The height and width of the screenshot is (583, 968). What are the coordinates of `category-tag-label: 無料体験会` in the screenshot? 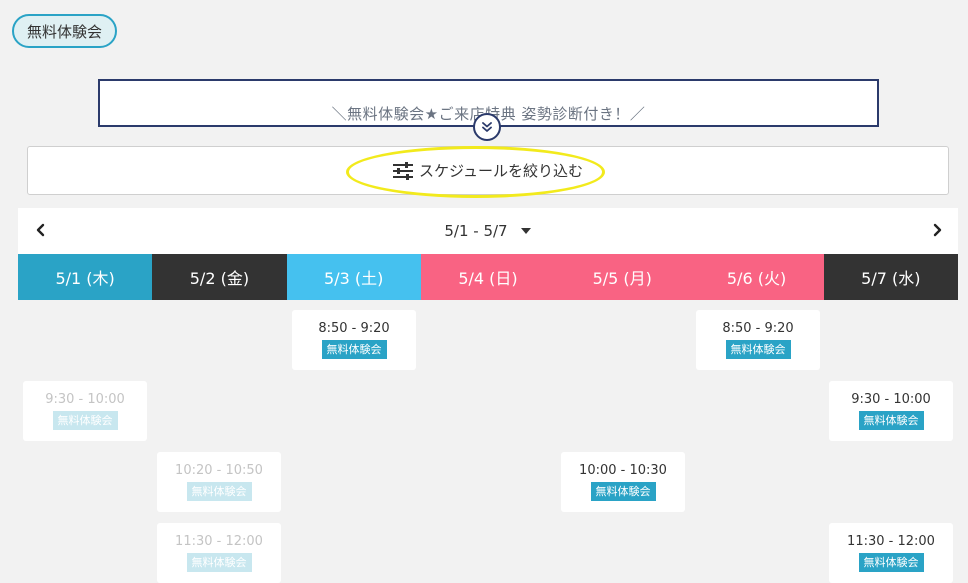 It's located at (64, 31).